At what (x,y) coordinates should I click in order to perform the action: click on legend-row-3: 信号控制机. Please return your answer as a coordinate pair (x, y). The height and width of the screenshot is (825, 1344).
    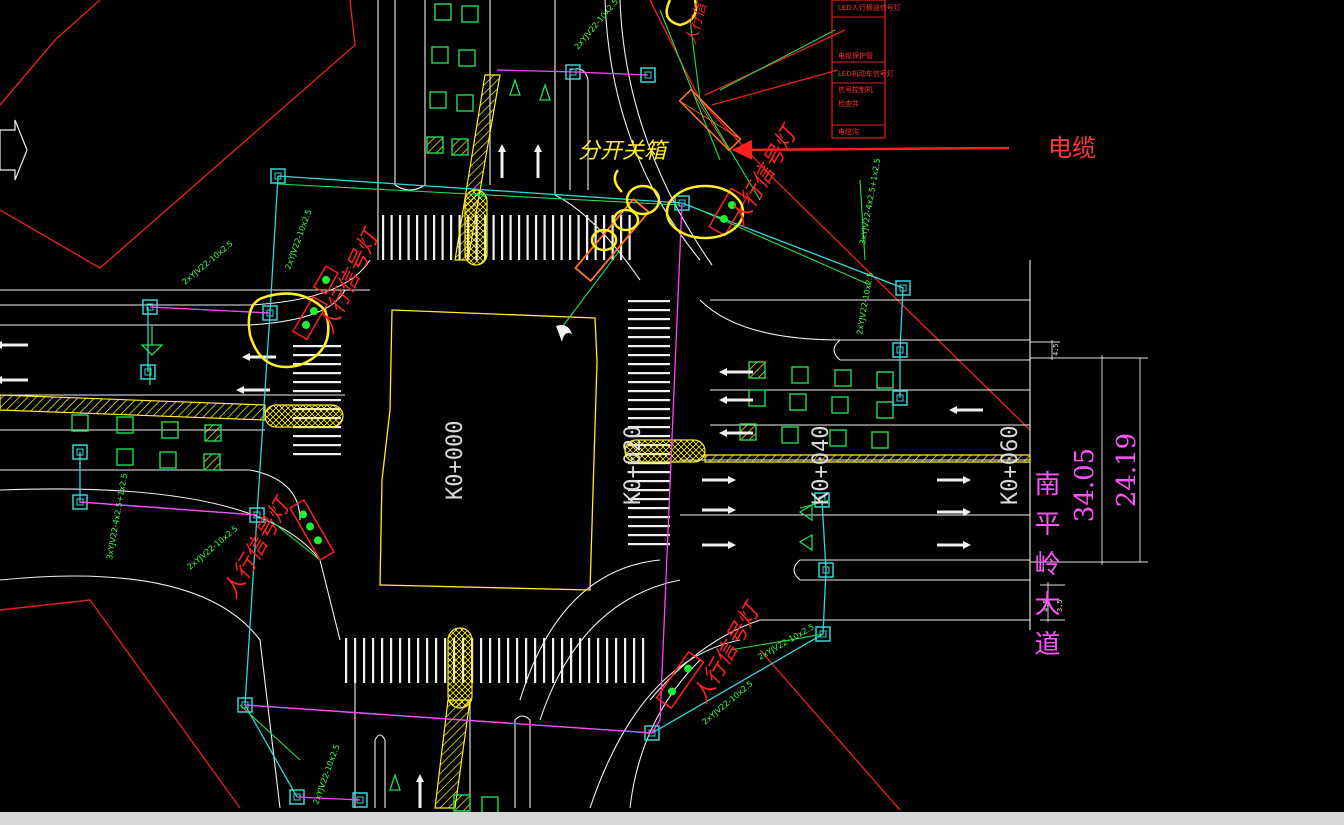
    Looking at the image, I should click on (855, 89).